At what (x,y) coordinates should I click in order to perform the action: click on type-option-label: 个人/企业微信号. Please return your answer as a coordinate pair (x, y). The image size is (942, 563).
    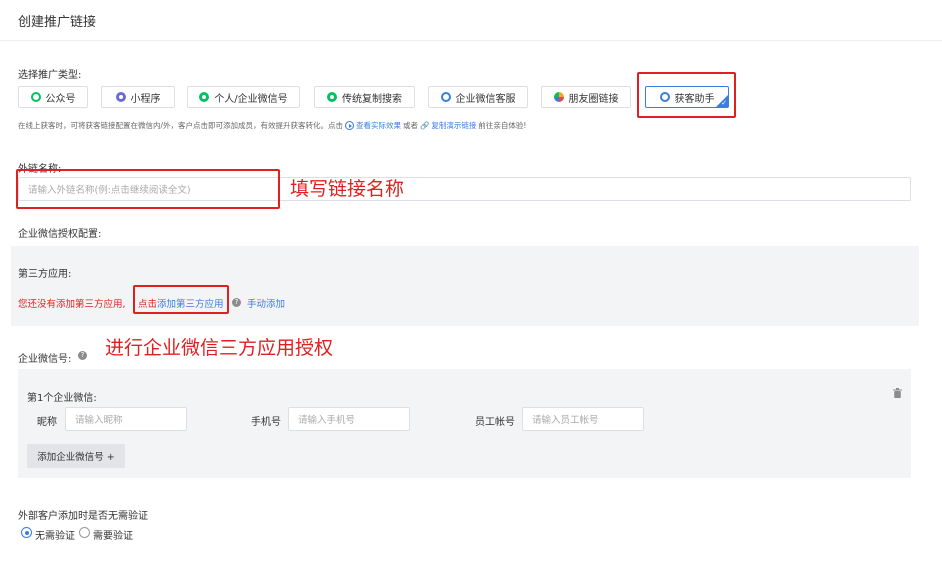
    Looking at the image, I should click on (251, 99).